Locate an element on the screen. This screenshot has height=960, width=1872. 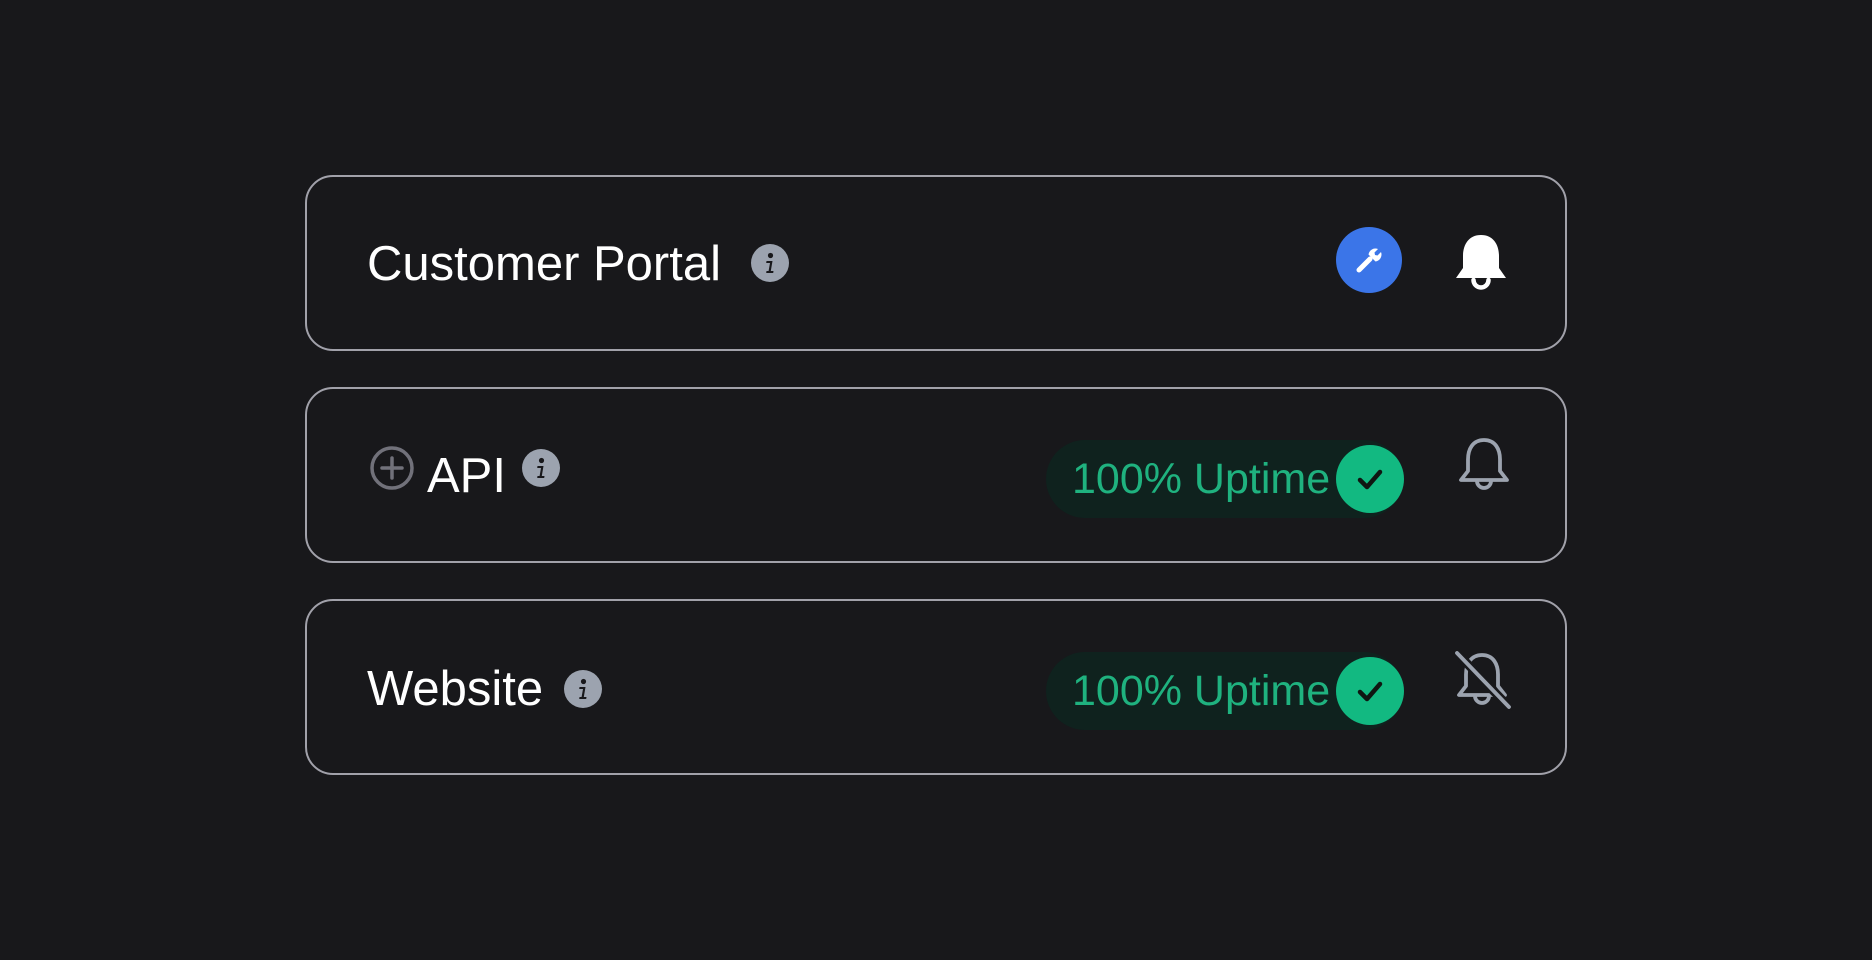
plus-circle-icon is located at coordinates (392, 468).